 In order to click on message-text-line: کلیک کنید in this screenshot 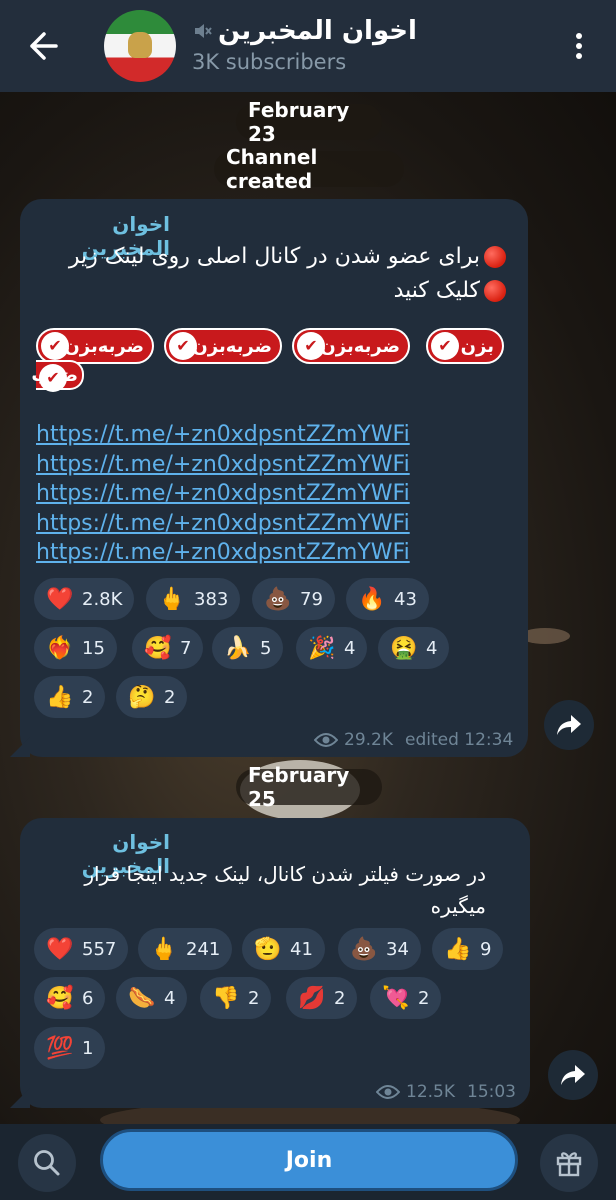, I will do `click(436, 290)`.